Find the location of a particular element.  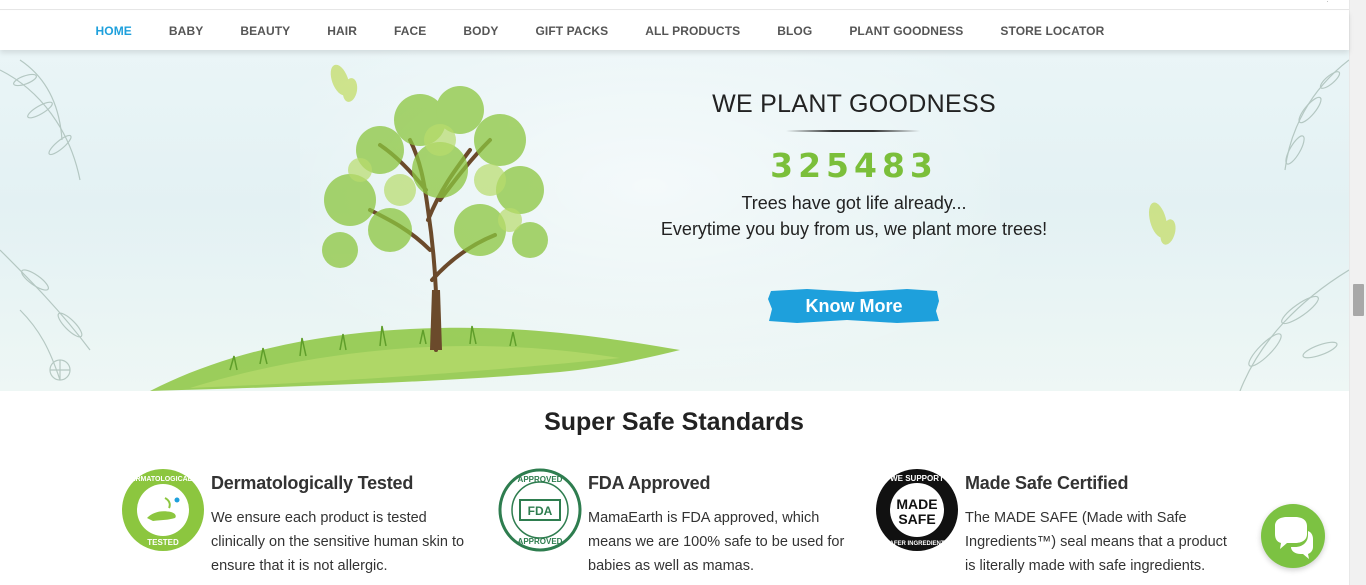

butterfly-right is located at coordinates (1162, 223).